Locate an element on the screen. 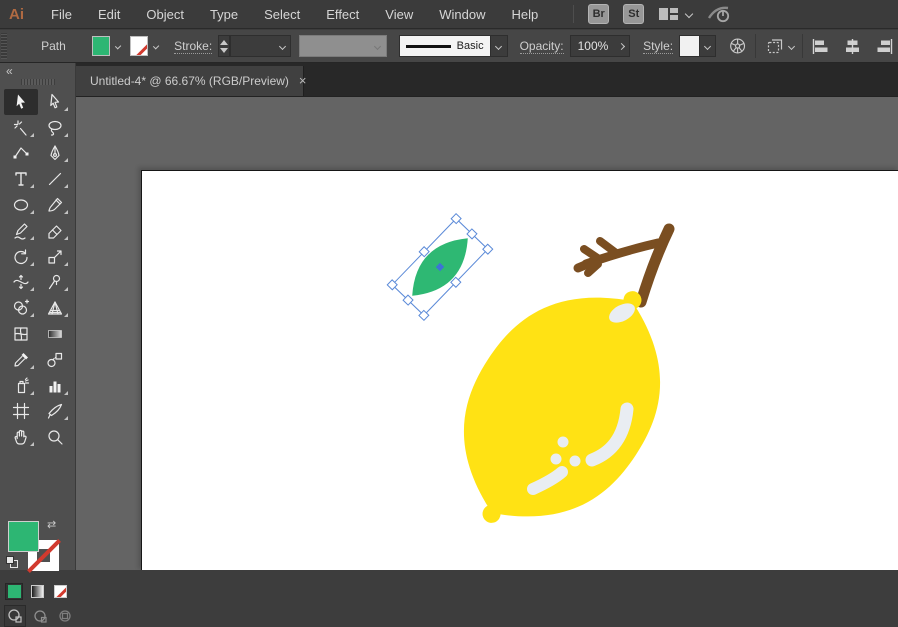 This screenshot has height=627, width=898. menu-type: Type is located at coordinates (224, 14).